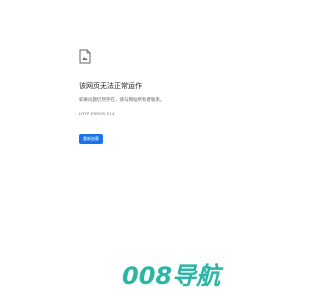 The height and width of the screenshot is (300, 320). What do you see at coordinates (171, 276) in the screenshot?
I see `site-logo-watermark: 008导航` at bounding box center [171, 276].